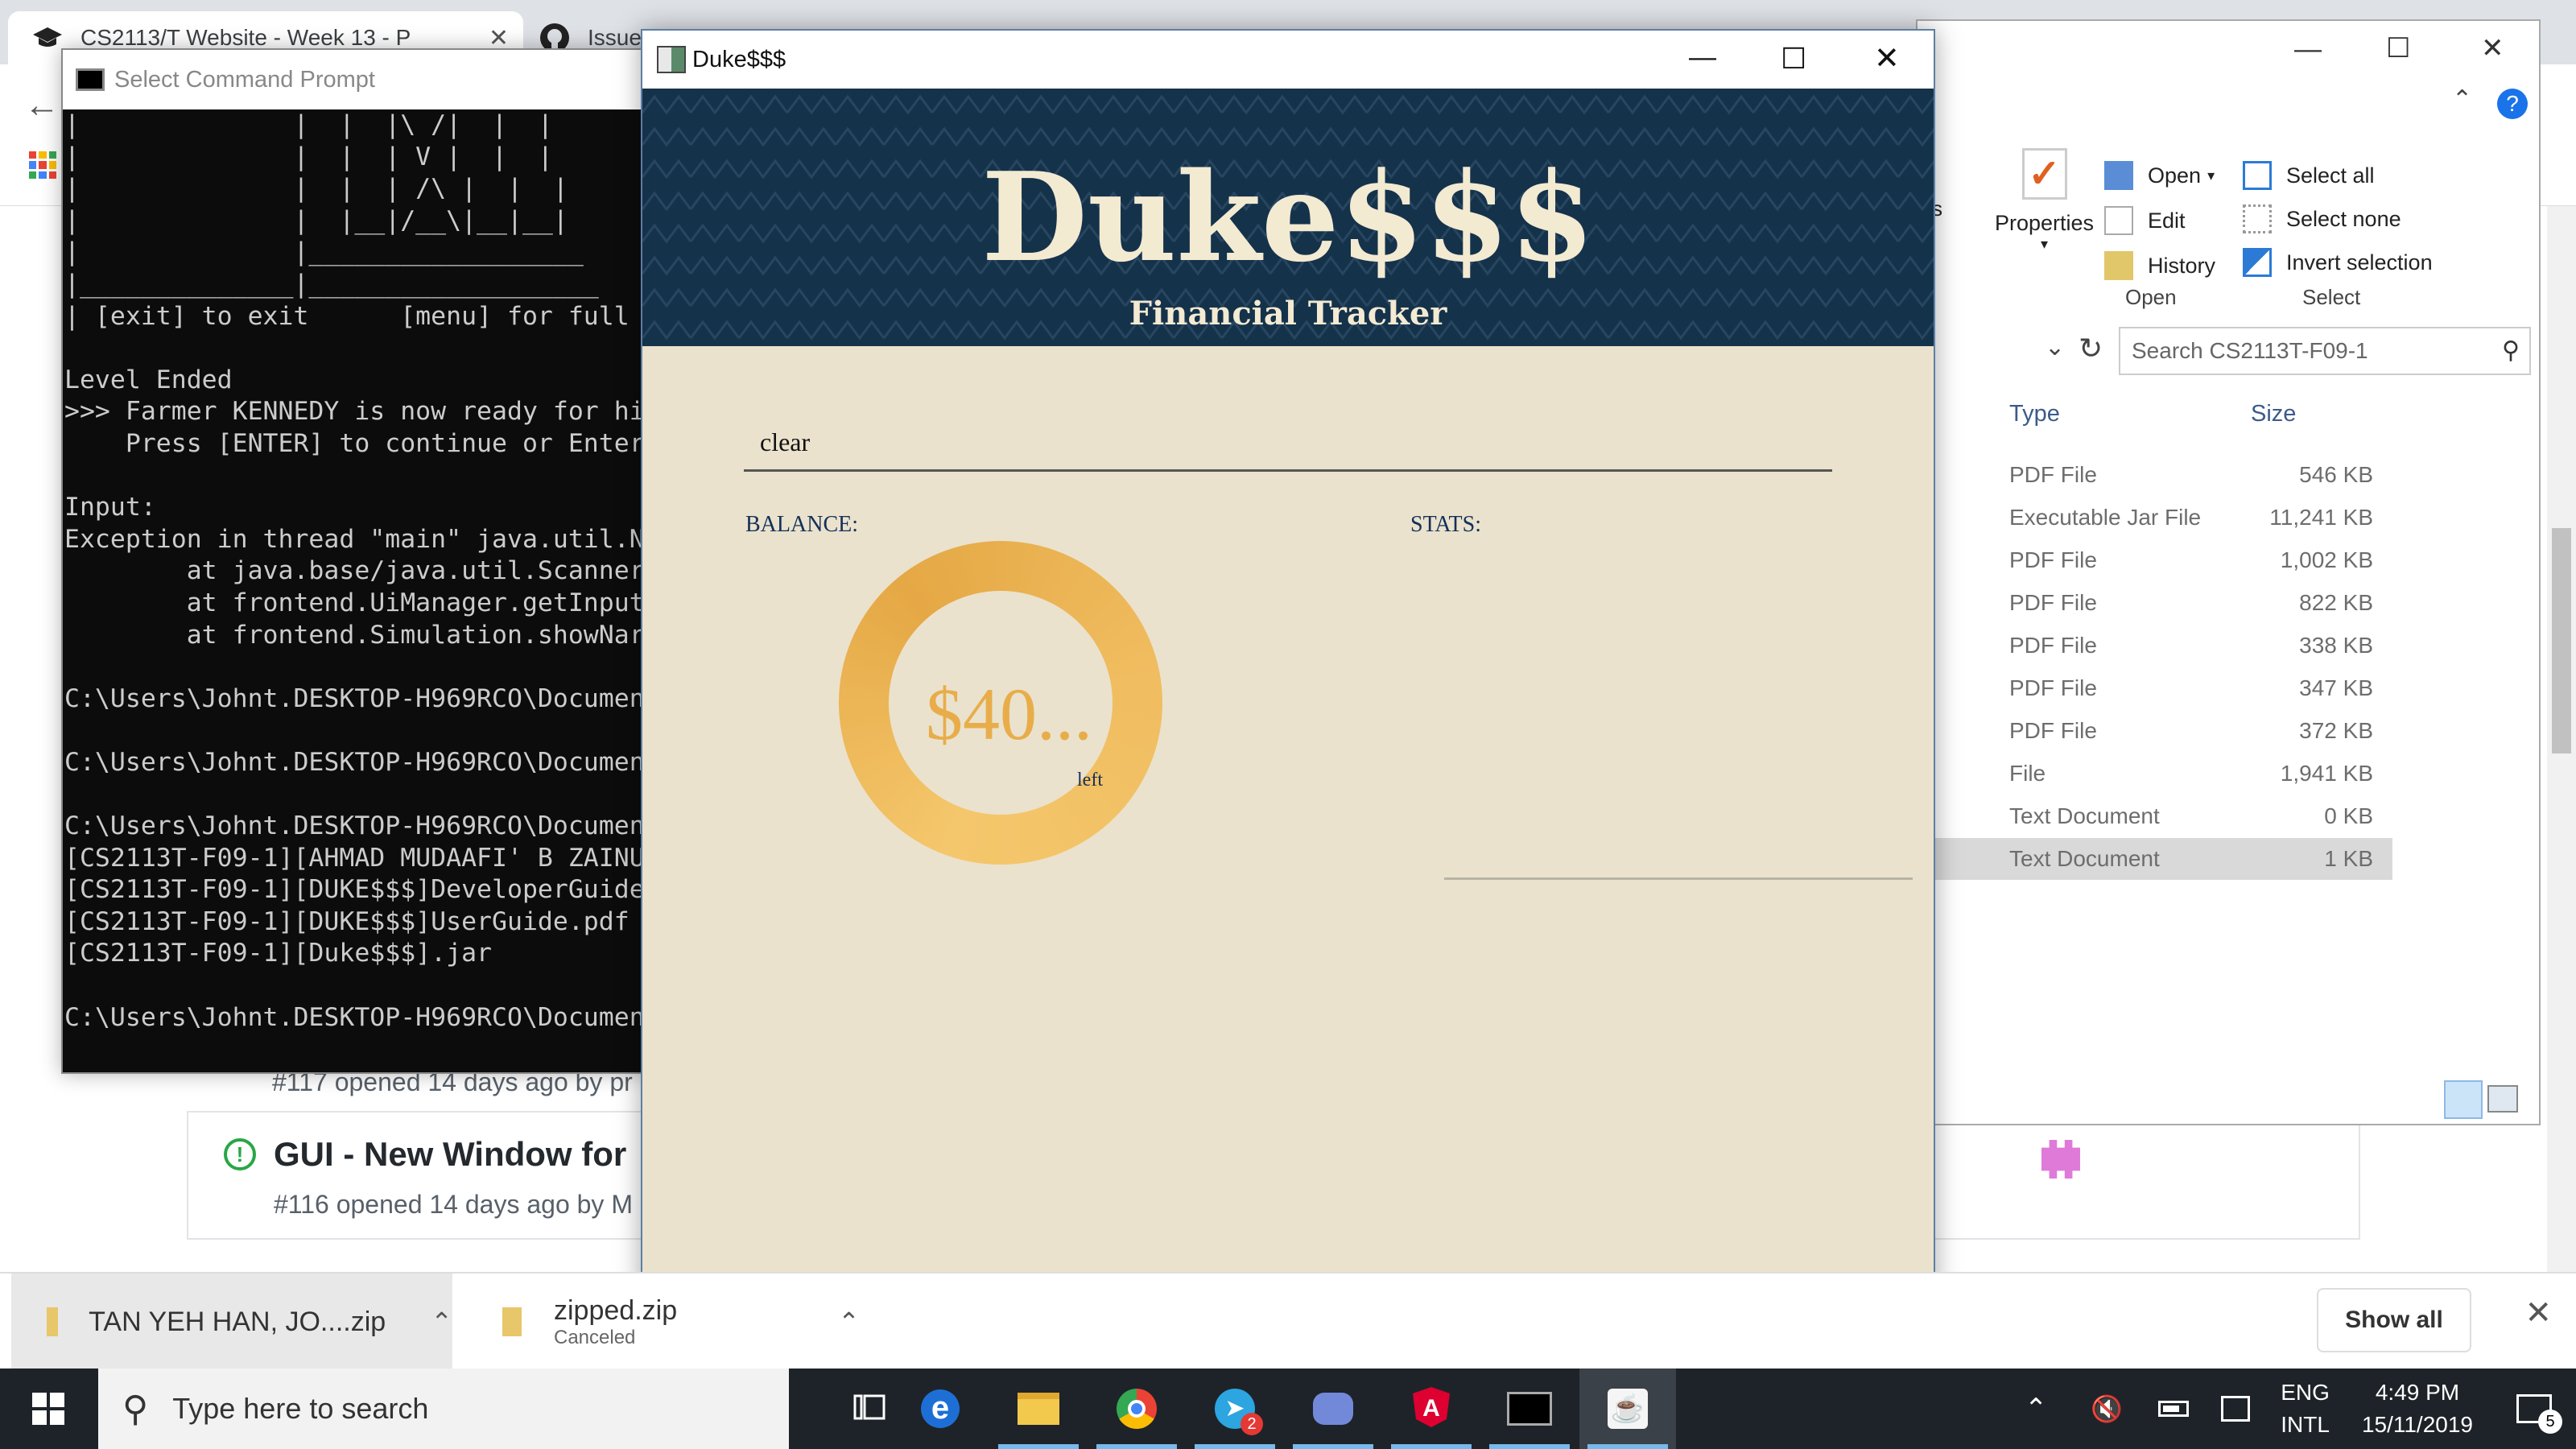 The height and width of the screenshot is (1449, 2576). I want to click on network-icon, so click(2236, 1409).